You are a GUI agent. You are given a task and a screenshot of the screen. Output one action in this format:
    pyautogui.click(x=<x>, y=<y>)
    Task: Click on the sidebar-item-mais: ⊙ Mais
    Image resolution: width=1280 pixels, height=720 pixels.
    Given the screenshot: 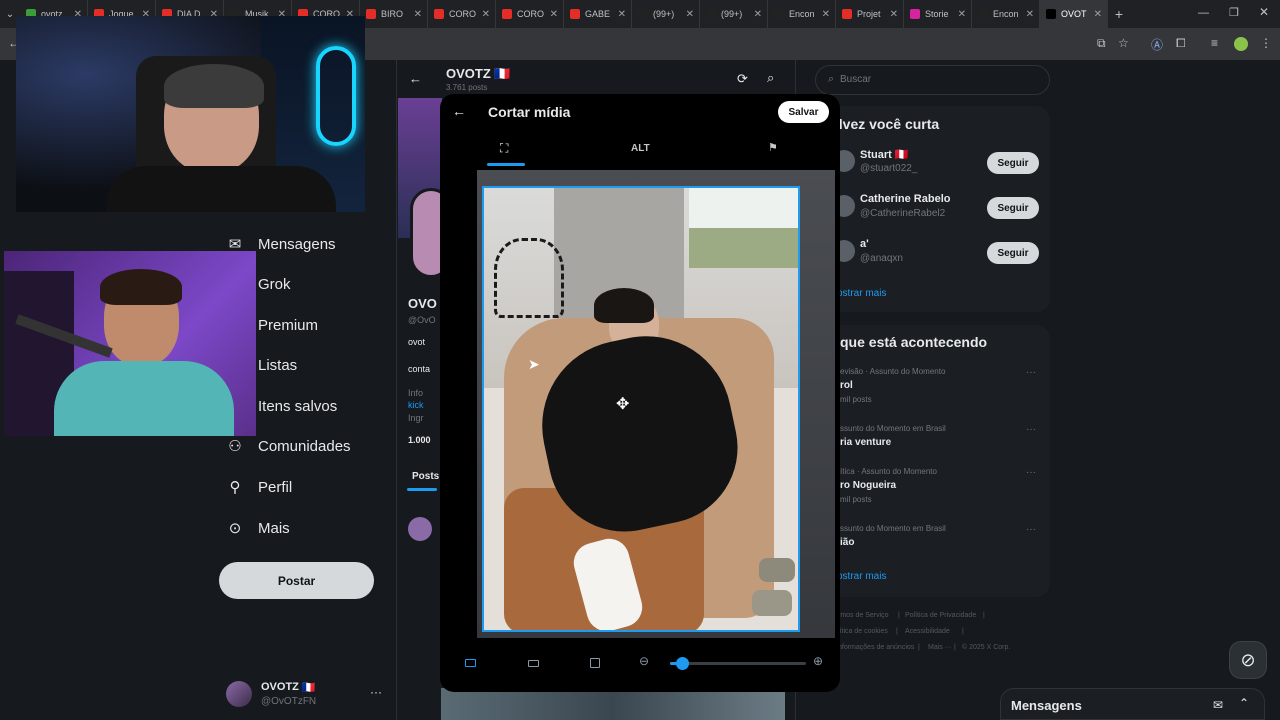 What is the action you would take?
    pyautogui.click(x=258, y=528)
    